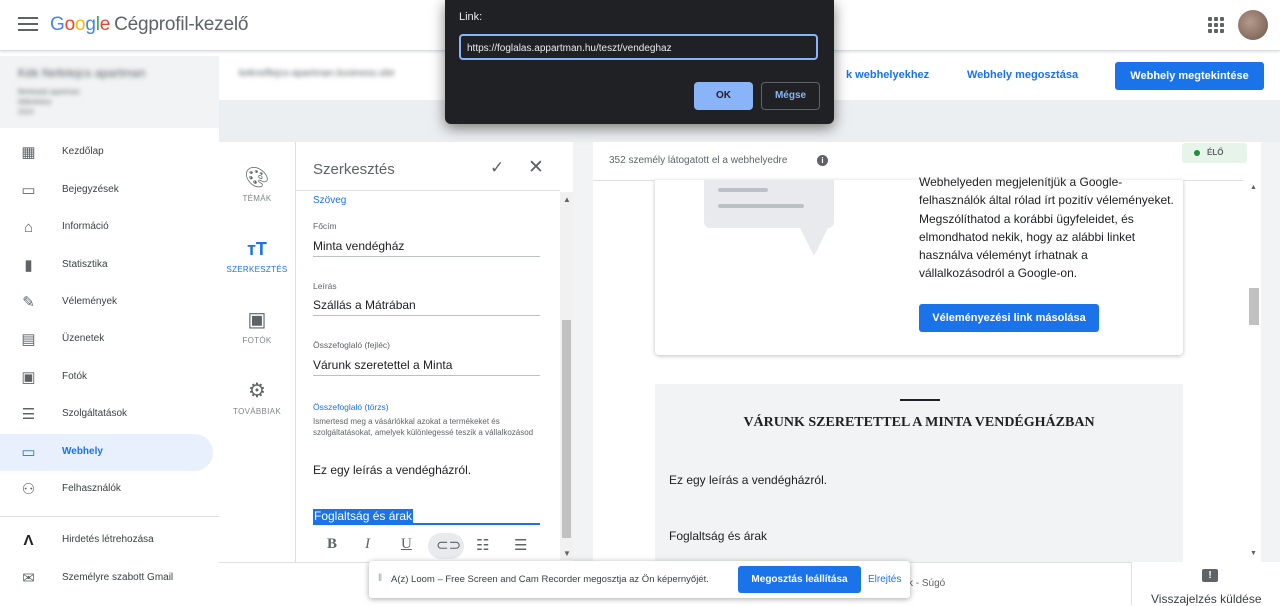 This screenshot has height=606, width=1280. I want to click on sidebar-item-gmail: ✉ Személyre szabott Gmail, so click(106, 578).